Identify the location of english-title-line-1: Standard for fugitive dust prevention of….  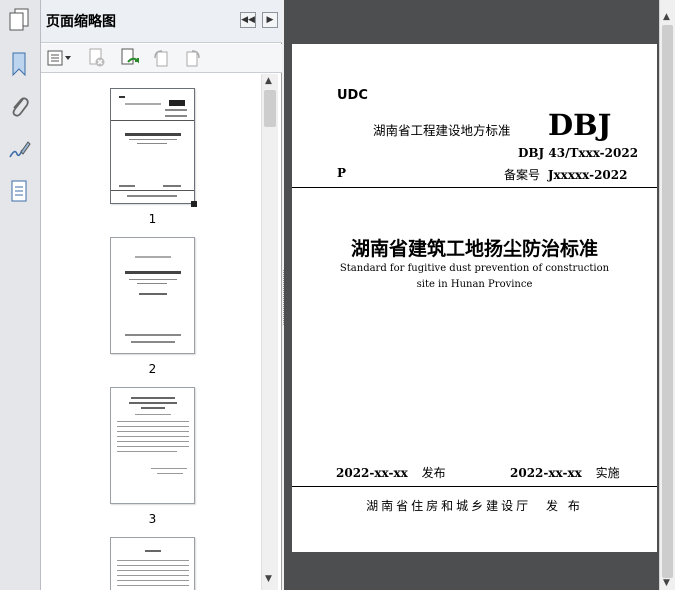
(474, 268).